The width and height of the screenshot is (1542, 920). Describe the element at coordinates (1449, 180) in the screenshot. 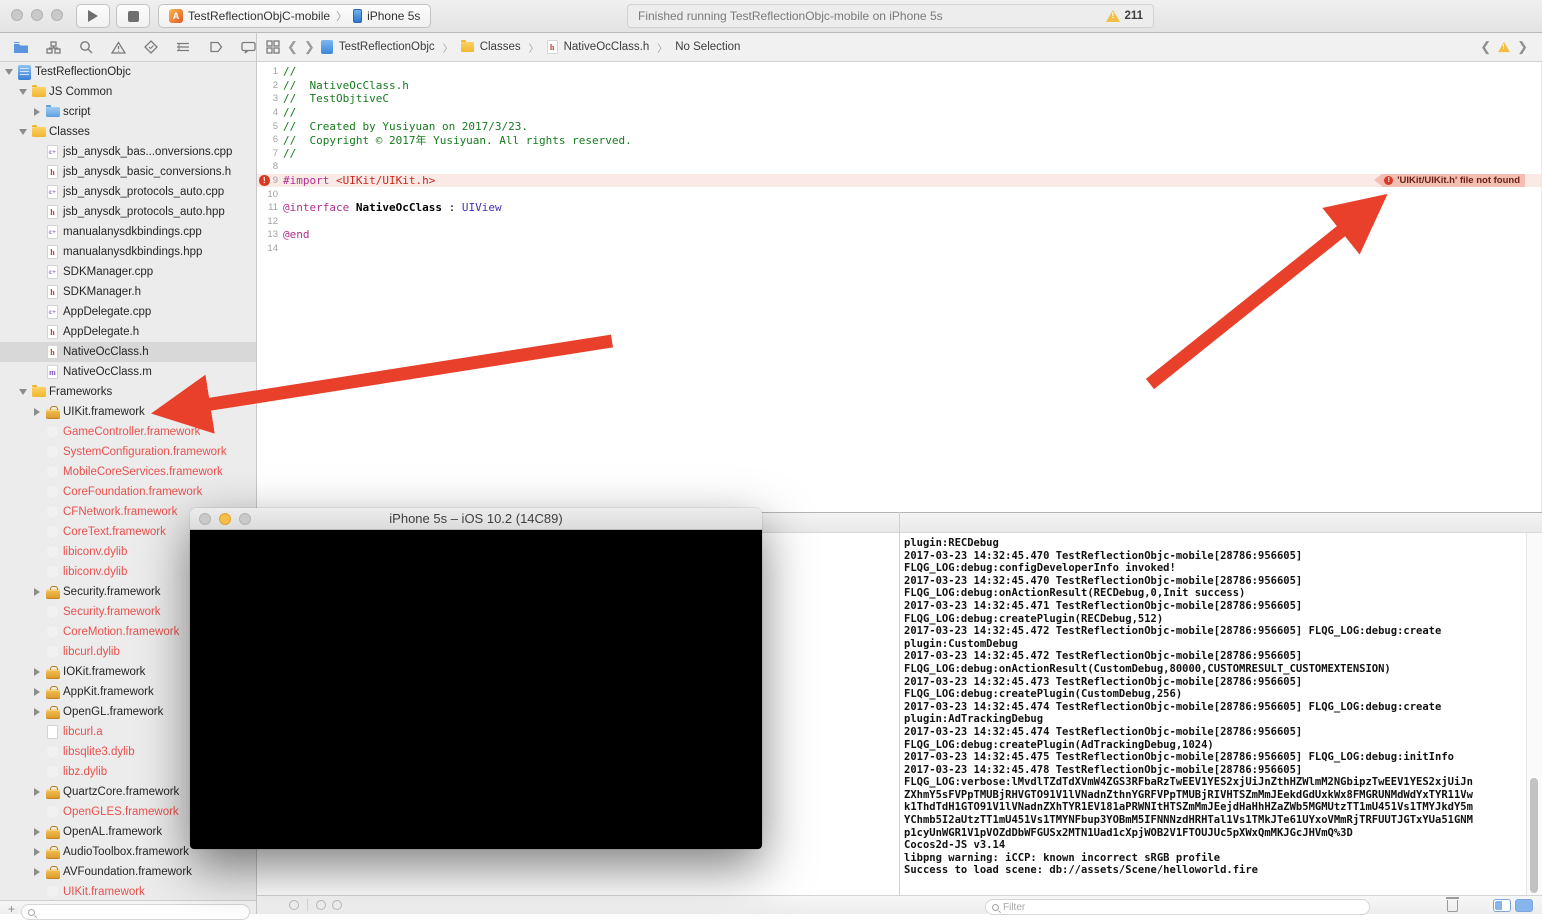

I see `error-banner: ! 'UIKit/UIKit.h' file not found` at that location.